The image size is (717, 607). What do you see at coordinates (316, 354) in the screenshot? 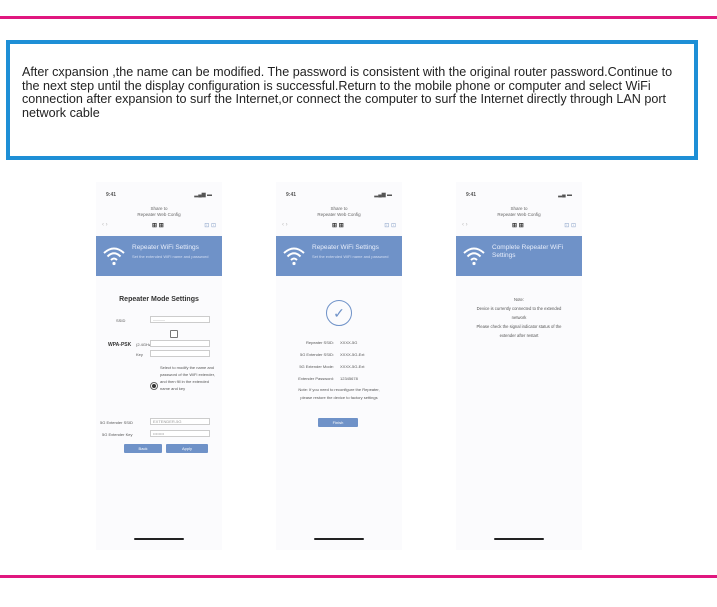
I see `info-key: 5G Extender SSID:` at bounding box center [316, 354].